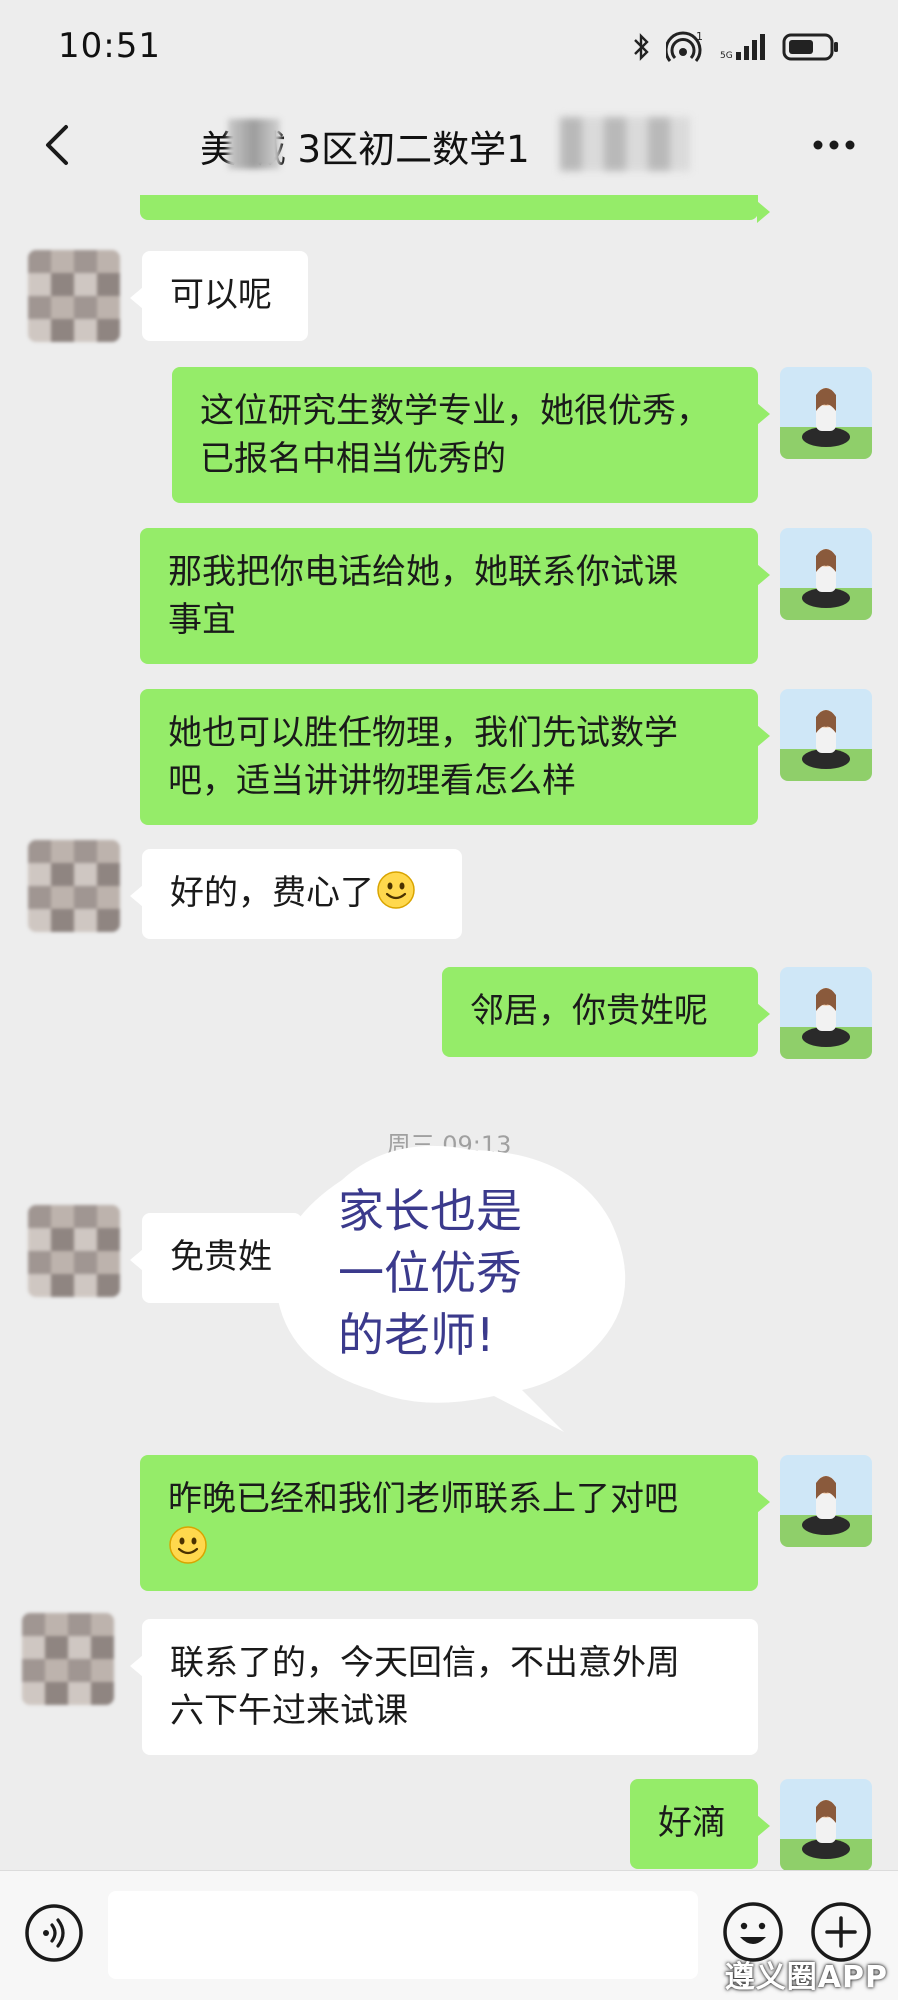 The height and width of the screenshot is (2000, 898). What do you see at coordinates (444, 1687) in the screenshot?
I see `message-bubble: 联系了的，今天回信，不出意外周 六下午过来试课` at bounding box center [444, 1687].